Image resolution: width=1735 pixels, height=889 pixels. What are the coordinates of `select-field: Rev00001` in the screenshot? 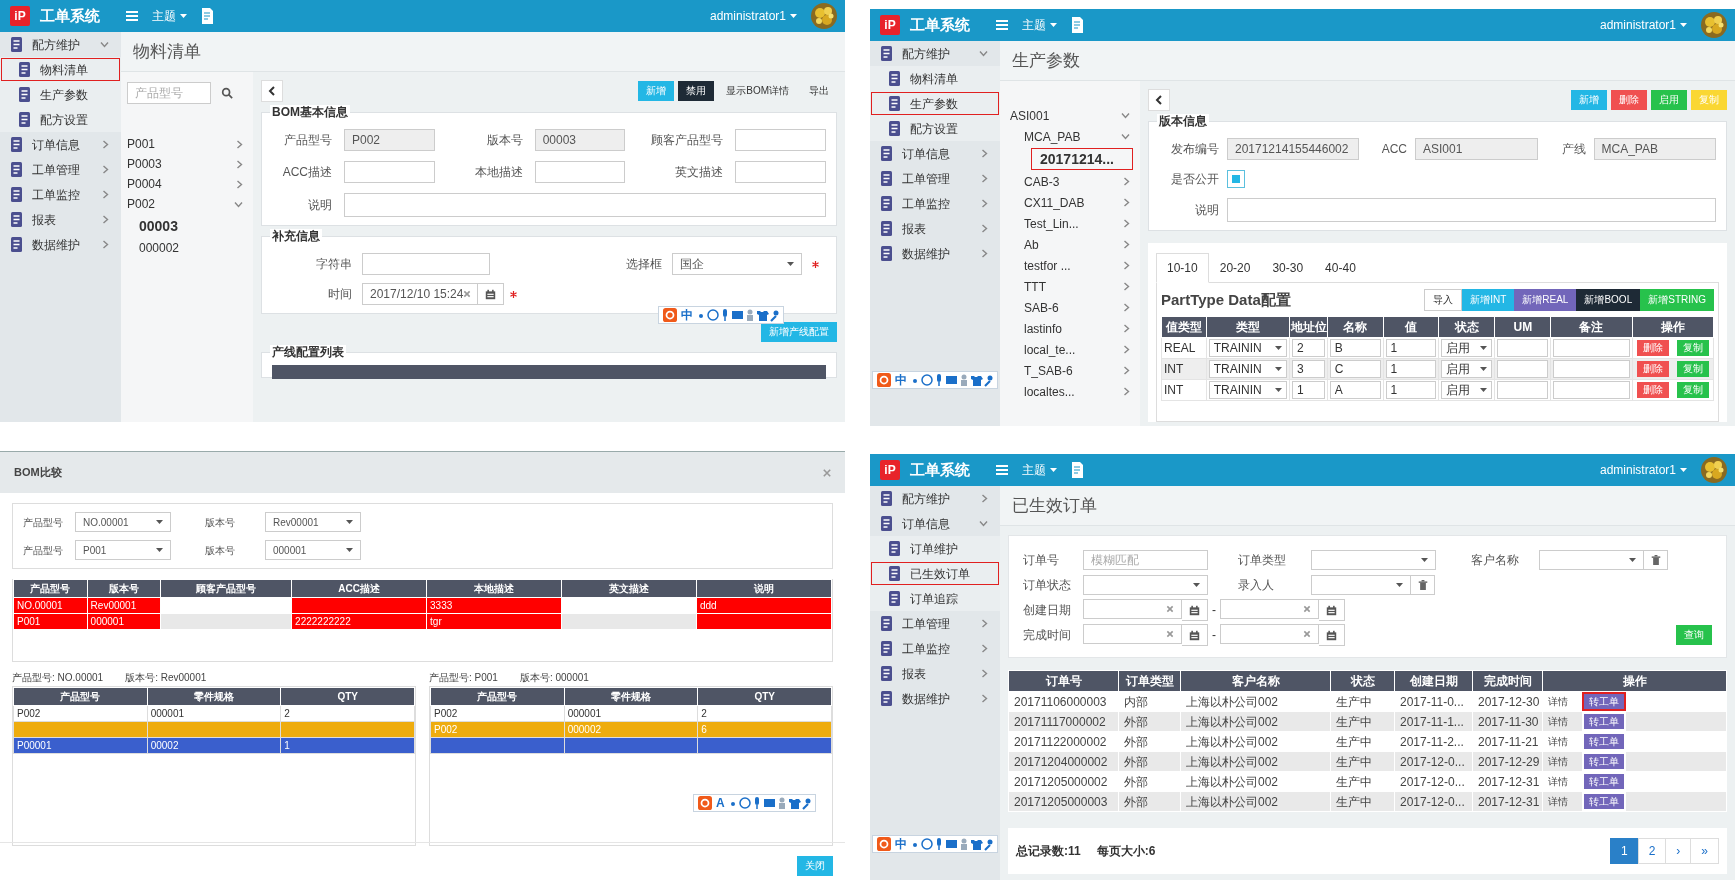 It's located at (313, 522).